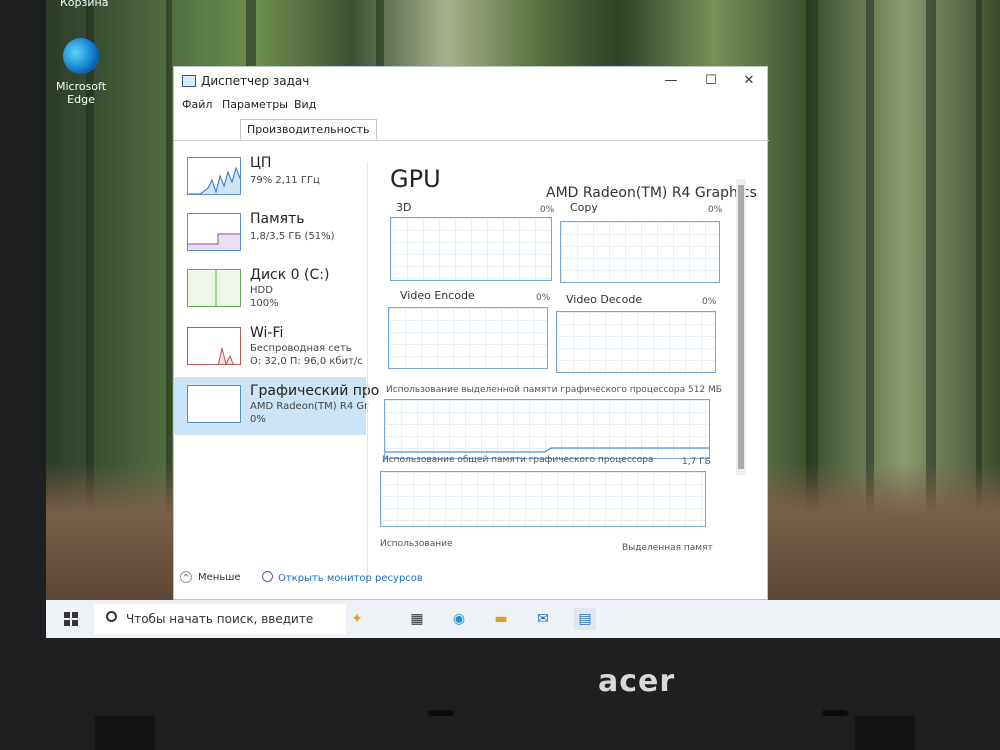 This screenshot has height=750, width=1000. Describe the element at coordinates (584, 207) in the screenshot. I see `engine-copy-label: Copy` at that location.